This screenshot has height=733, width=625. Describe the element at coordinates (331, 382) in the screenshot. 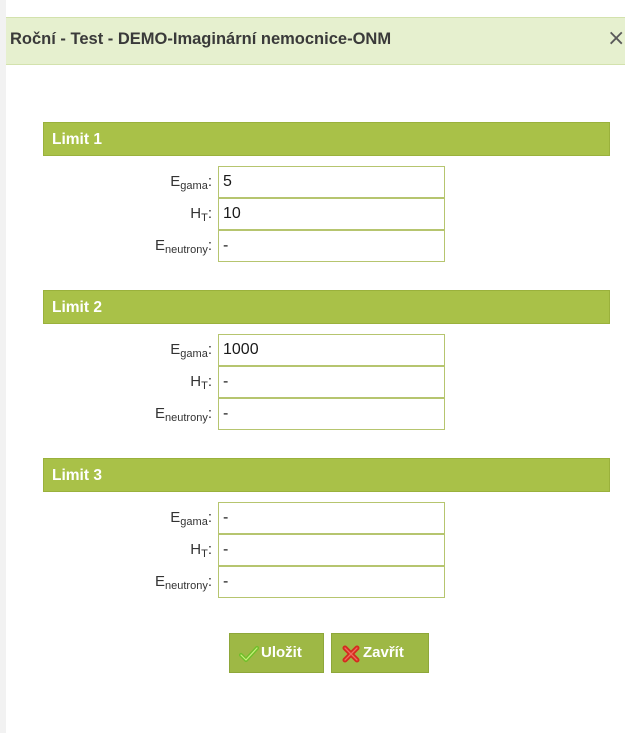

I see `limit2-ht-input` at that location.